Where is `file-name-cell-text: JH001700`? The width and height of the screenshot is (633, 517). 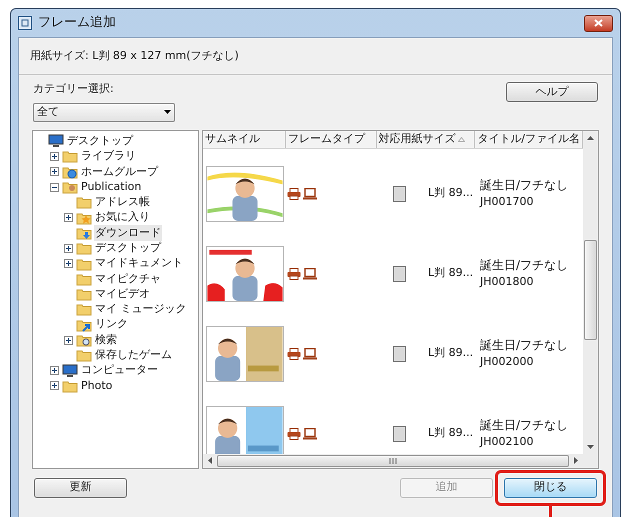
file-name-cell-text: JH001700 is located at coordinates (507, 202).